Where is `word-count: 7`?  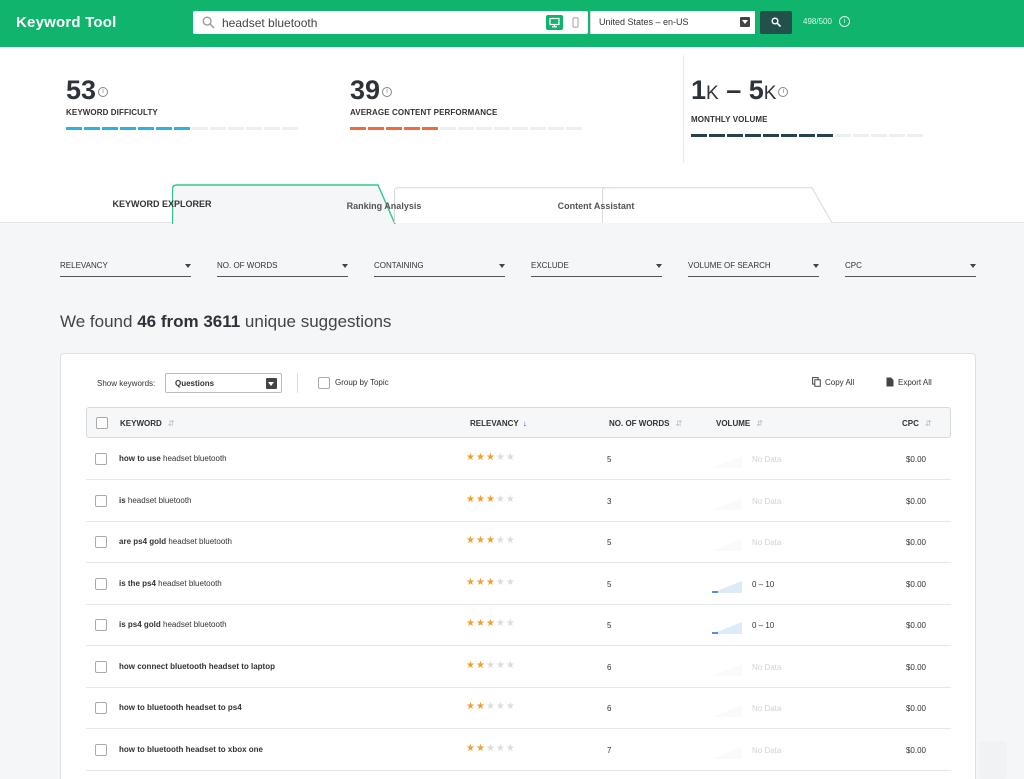 word-count: 7 is located at coordinates (609, 750).